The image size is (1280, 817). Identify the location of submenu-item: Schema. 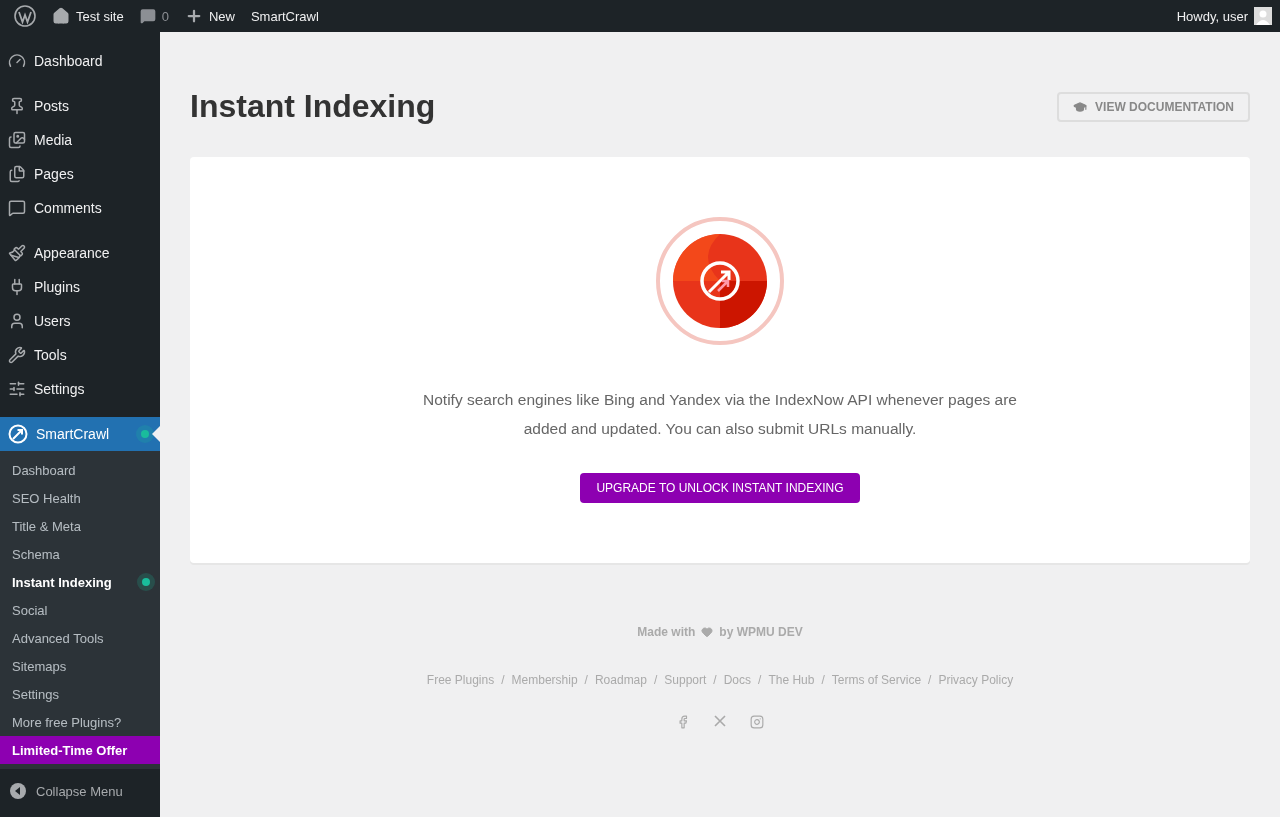
(80, 554).